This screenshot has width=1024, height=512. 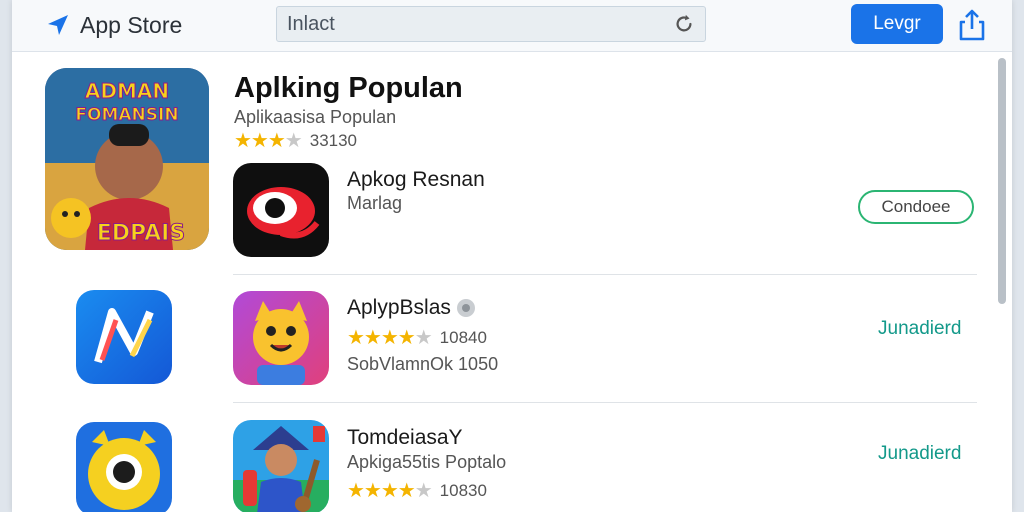 I want to click on app-subtitle: Apkiga55tis Poptalo, so click(x=427, y=462).